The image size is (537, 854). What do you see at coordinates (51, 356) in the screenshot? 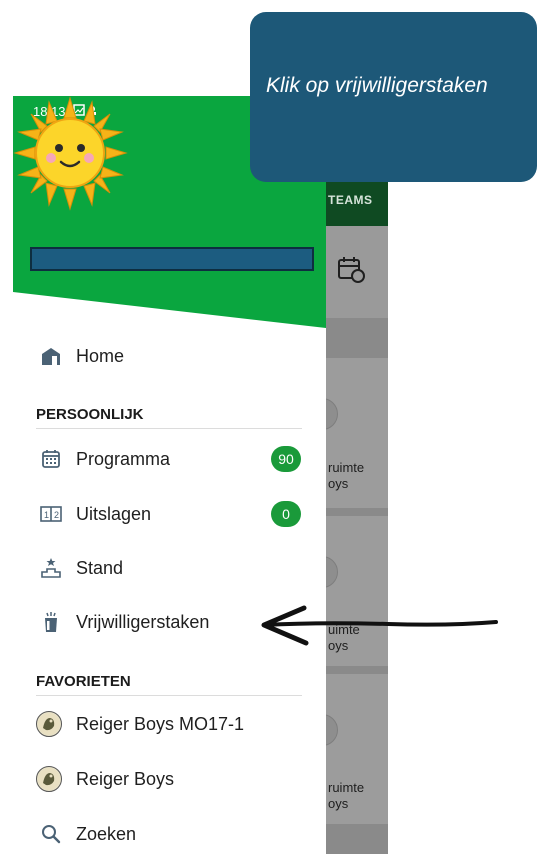
I see `home-icon` at bounding box center [51, 356].